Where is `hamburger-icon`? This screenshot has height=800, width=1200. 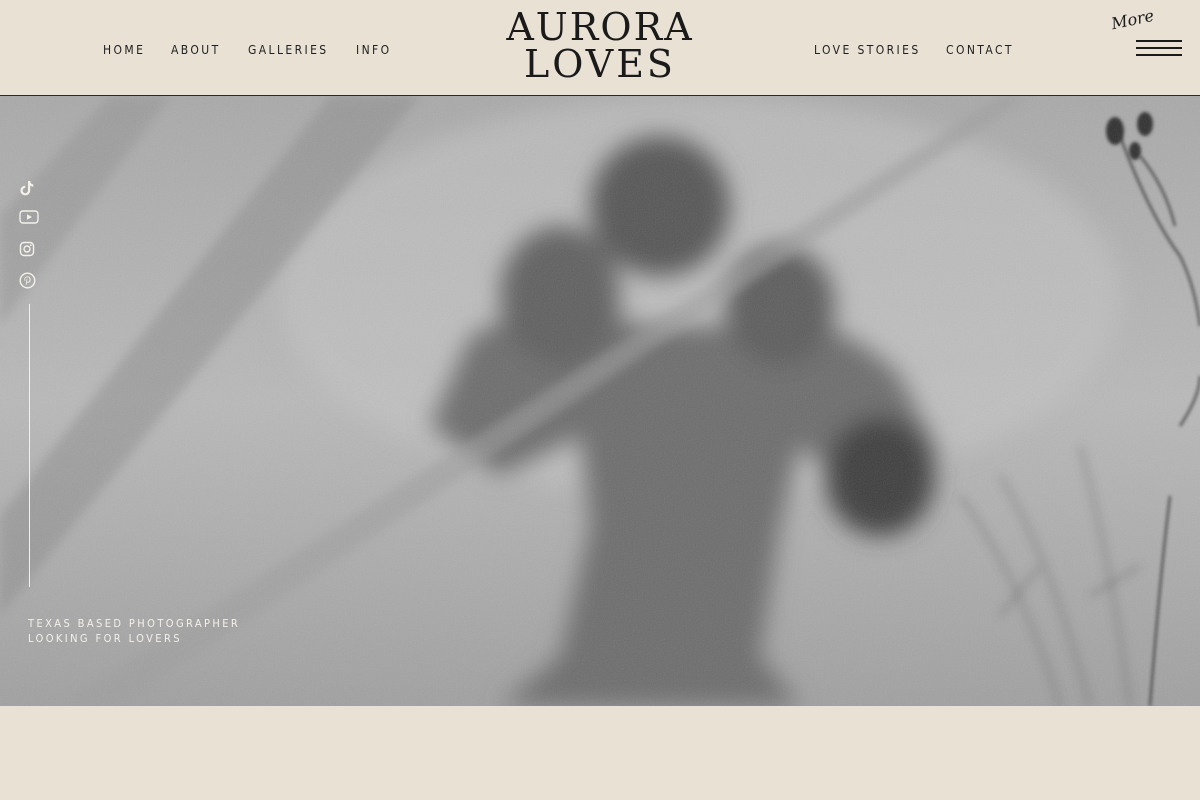 hamburger-icon is located at coordinates (1159, 49).